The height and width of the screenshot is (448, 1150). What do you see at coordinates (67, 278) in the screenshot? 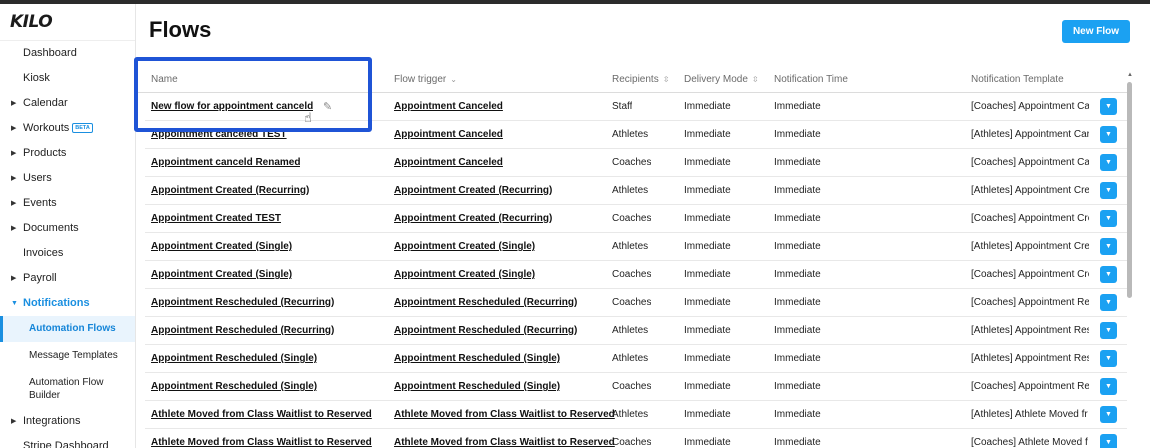
I see `sidebar-item-payroll: ▶ Payroll` at bounding box center [67, 278].